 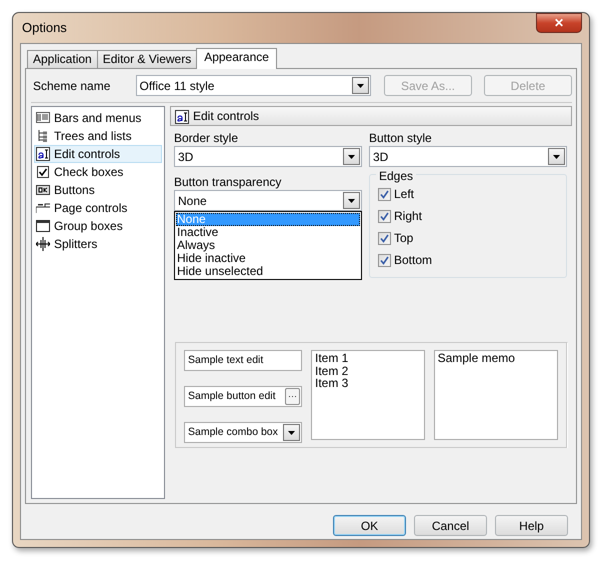 I want to click on tree-icon, so click(x=43, y=136).